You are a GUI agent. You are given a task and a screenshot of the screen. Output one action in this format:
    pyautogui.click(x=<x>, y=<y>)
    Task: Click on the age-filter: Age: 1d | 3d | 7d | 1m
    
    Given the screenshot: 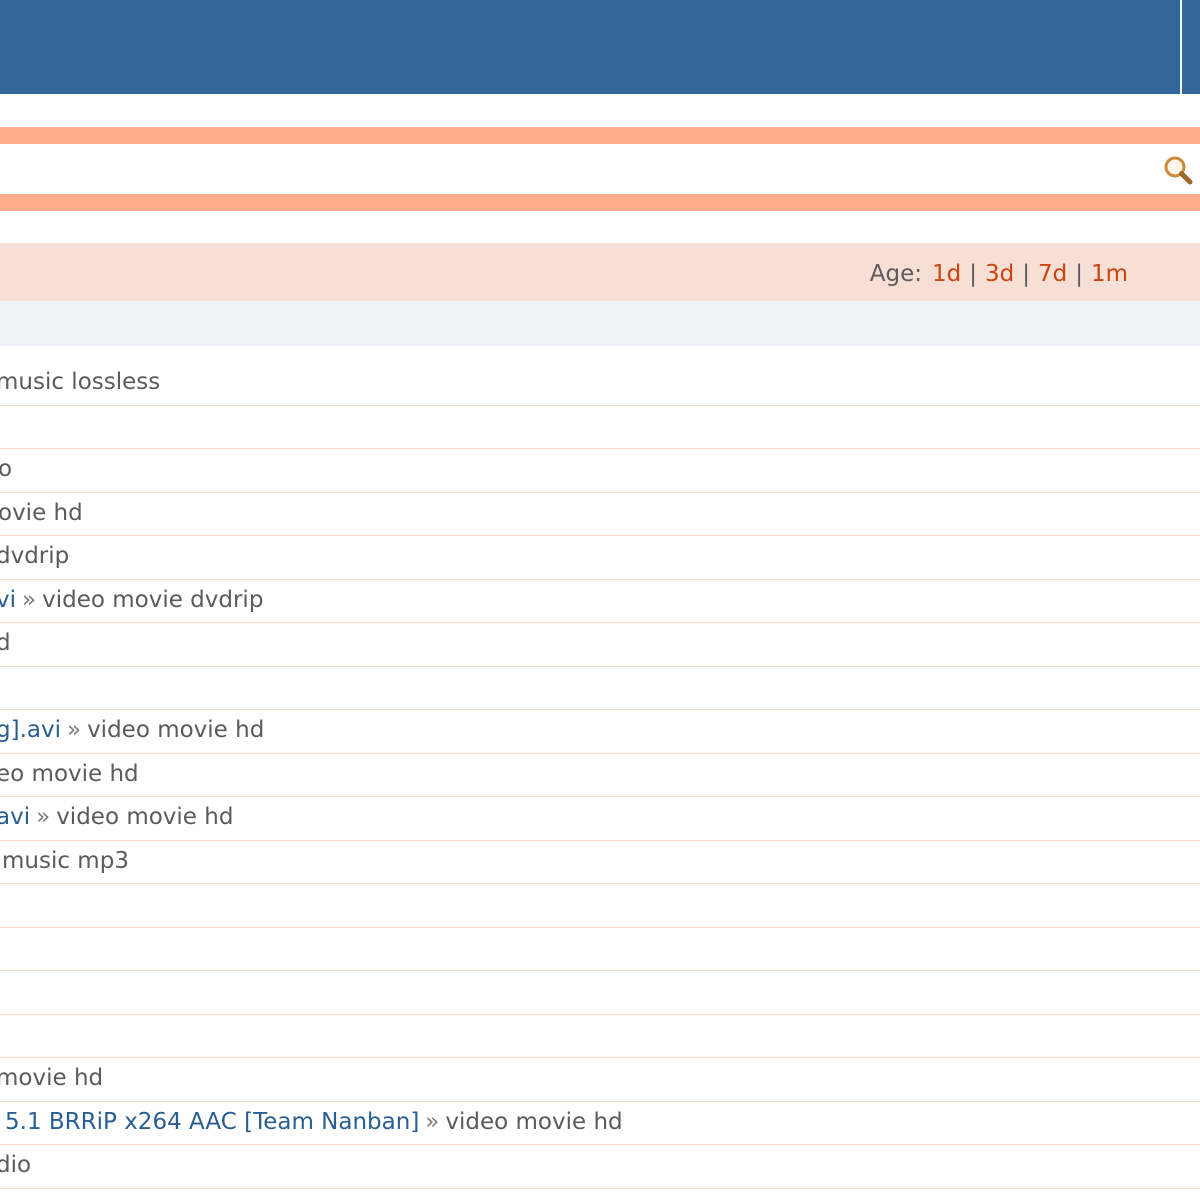 What is the action you would take?
    pyautogui.click(x=999, y=272)
    